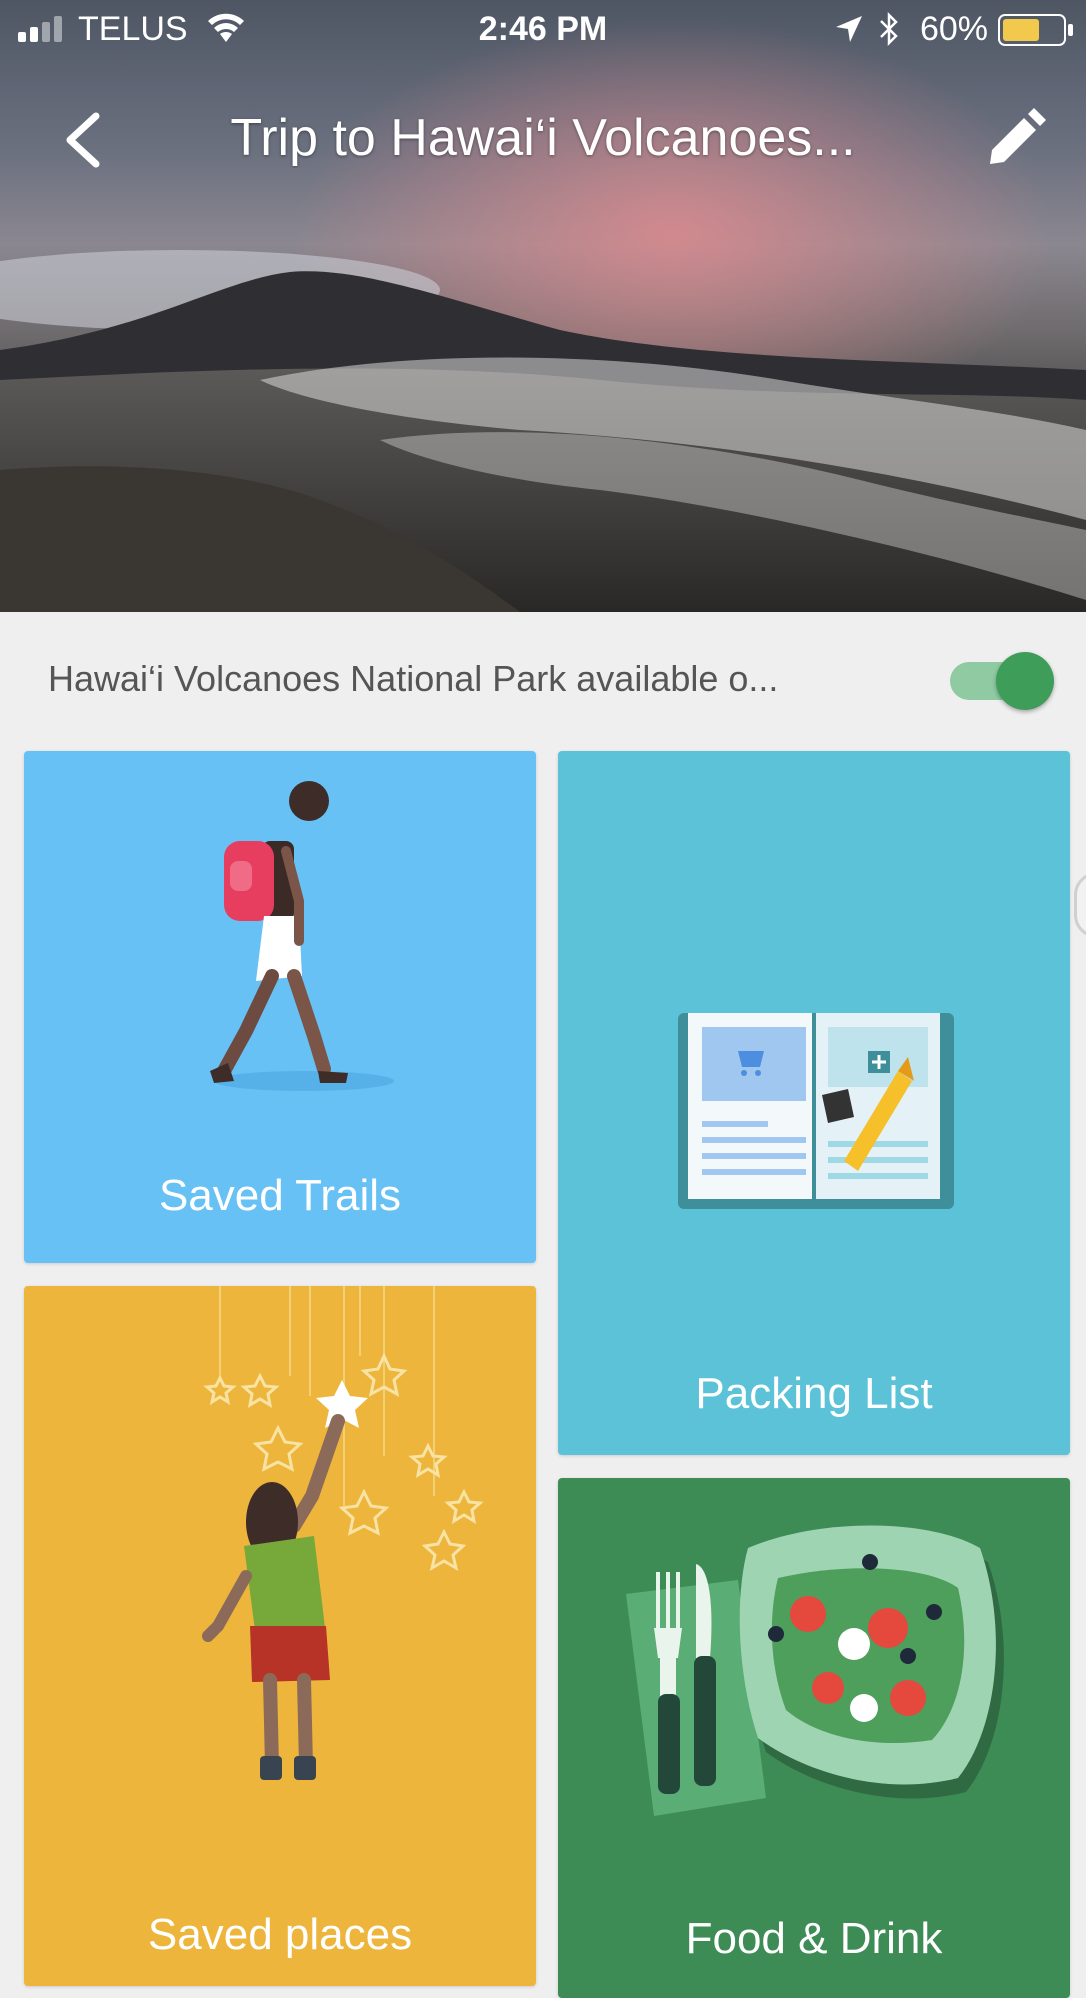 The width and height of the screenshot is (1086, 1998). What do you see at coordinates (814, 1738) in the screenshot?
I see `food-drink-card: Food & Drink` at bounding box center [814, 1738].